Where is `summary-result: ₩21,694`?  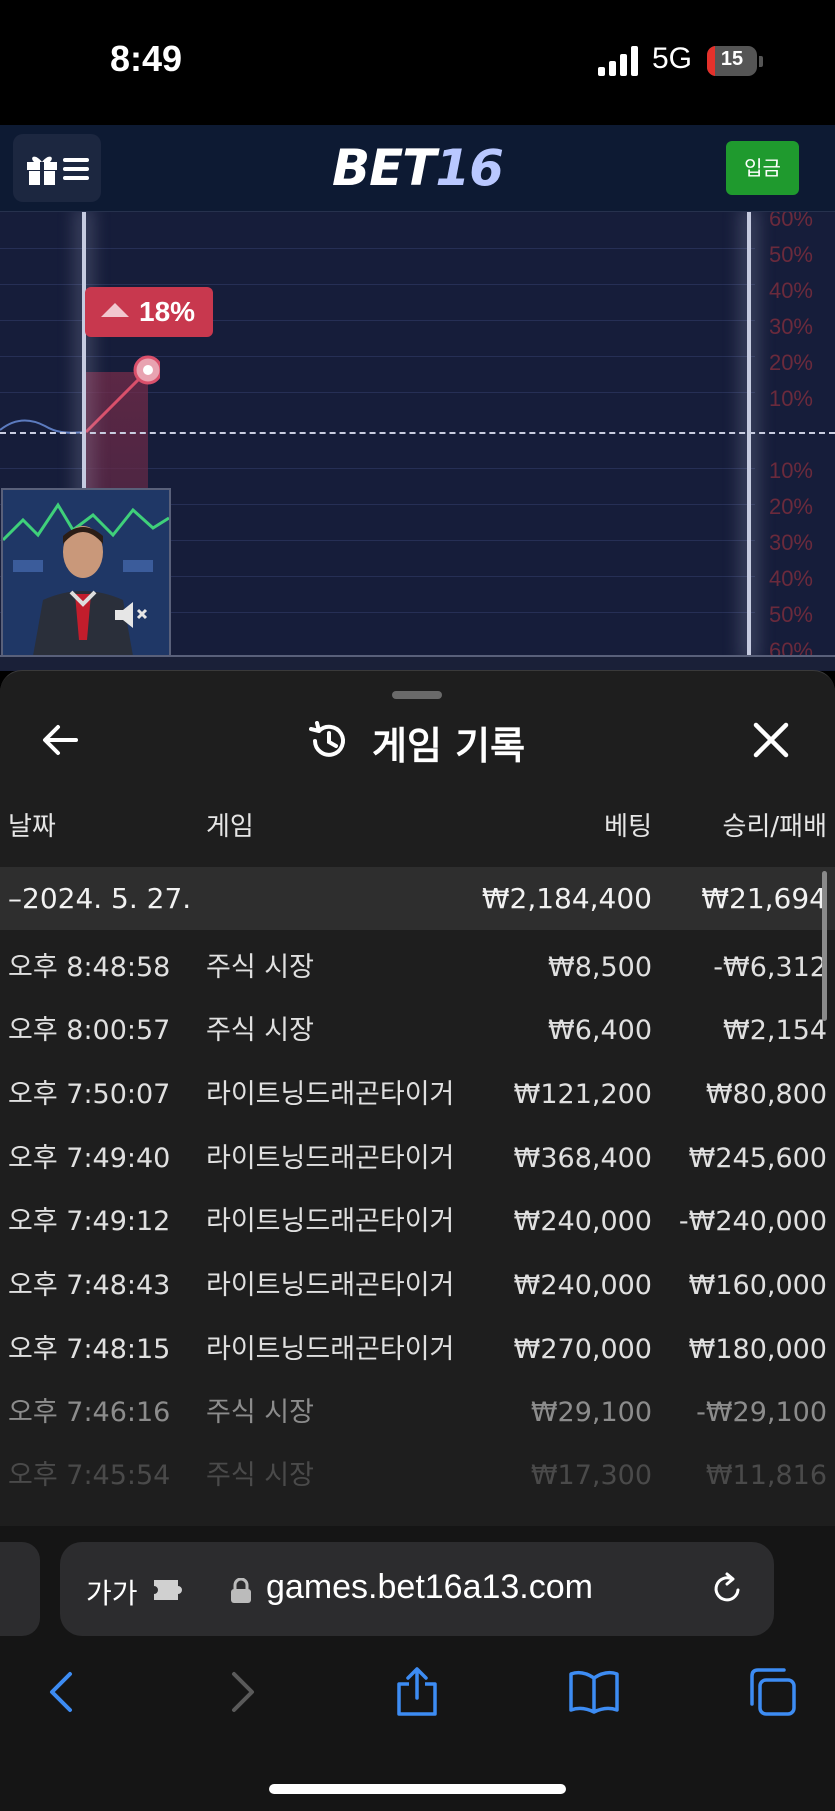
summary-result: ₩21,694 is located at coordinates (764, 898).